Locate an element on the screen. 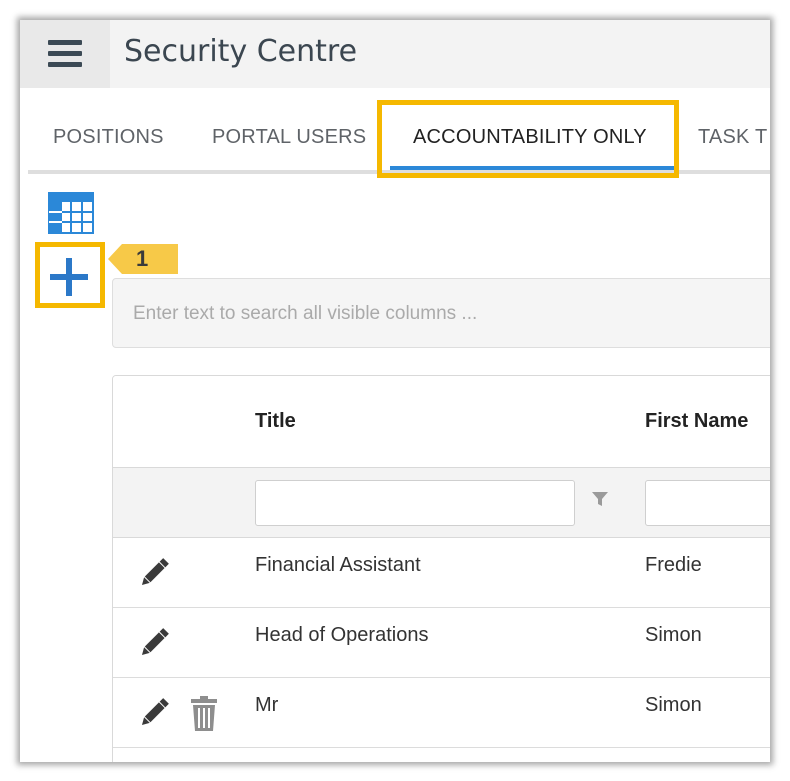  search-input is located at coordinates (433, 314).